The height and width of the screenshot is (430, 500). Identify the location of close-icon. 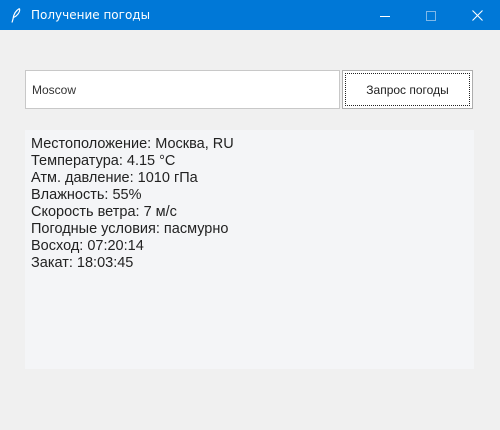
(477, 15).